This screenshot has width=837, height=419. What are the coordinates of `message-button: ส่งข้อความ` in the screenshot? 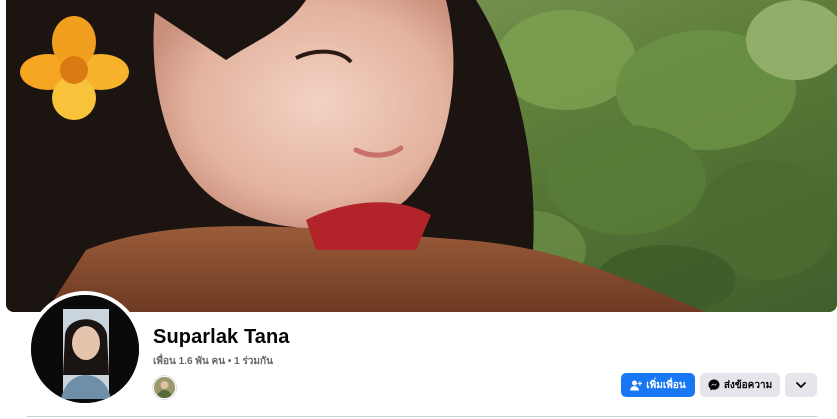 It's located at (740, 385).